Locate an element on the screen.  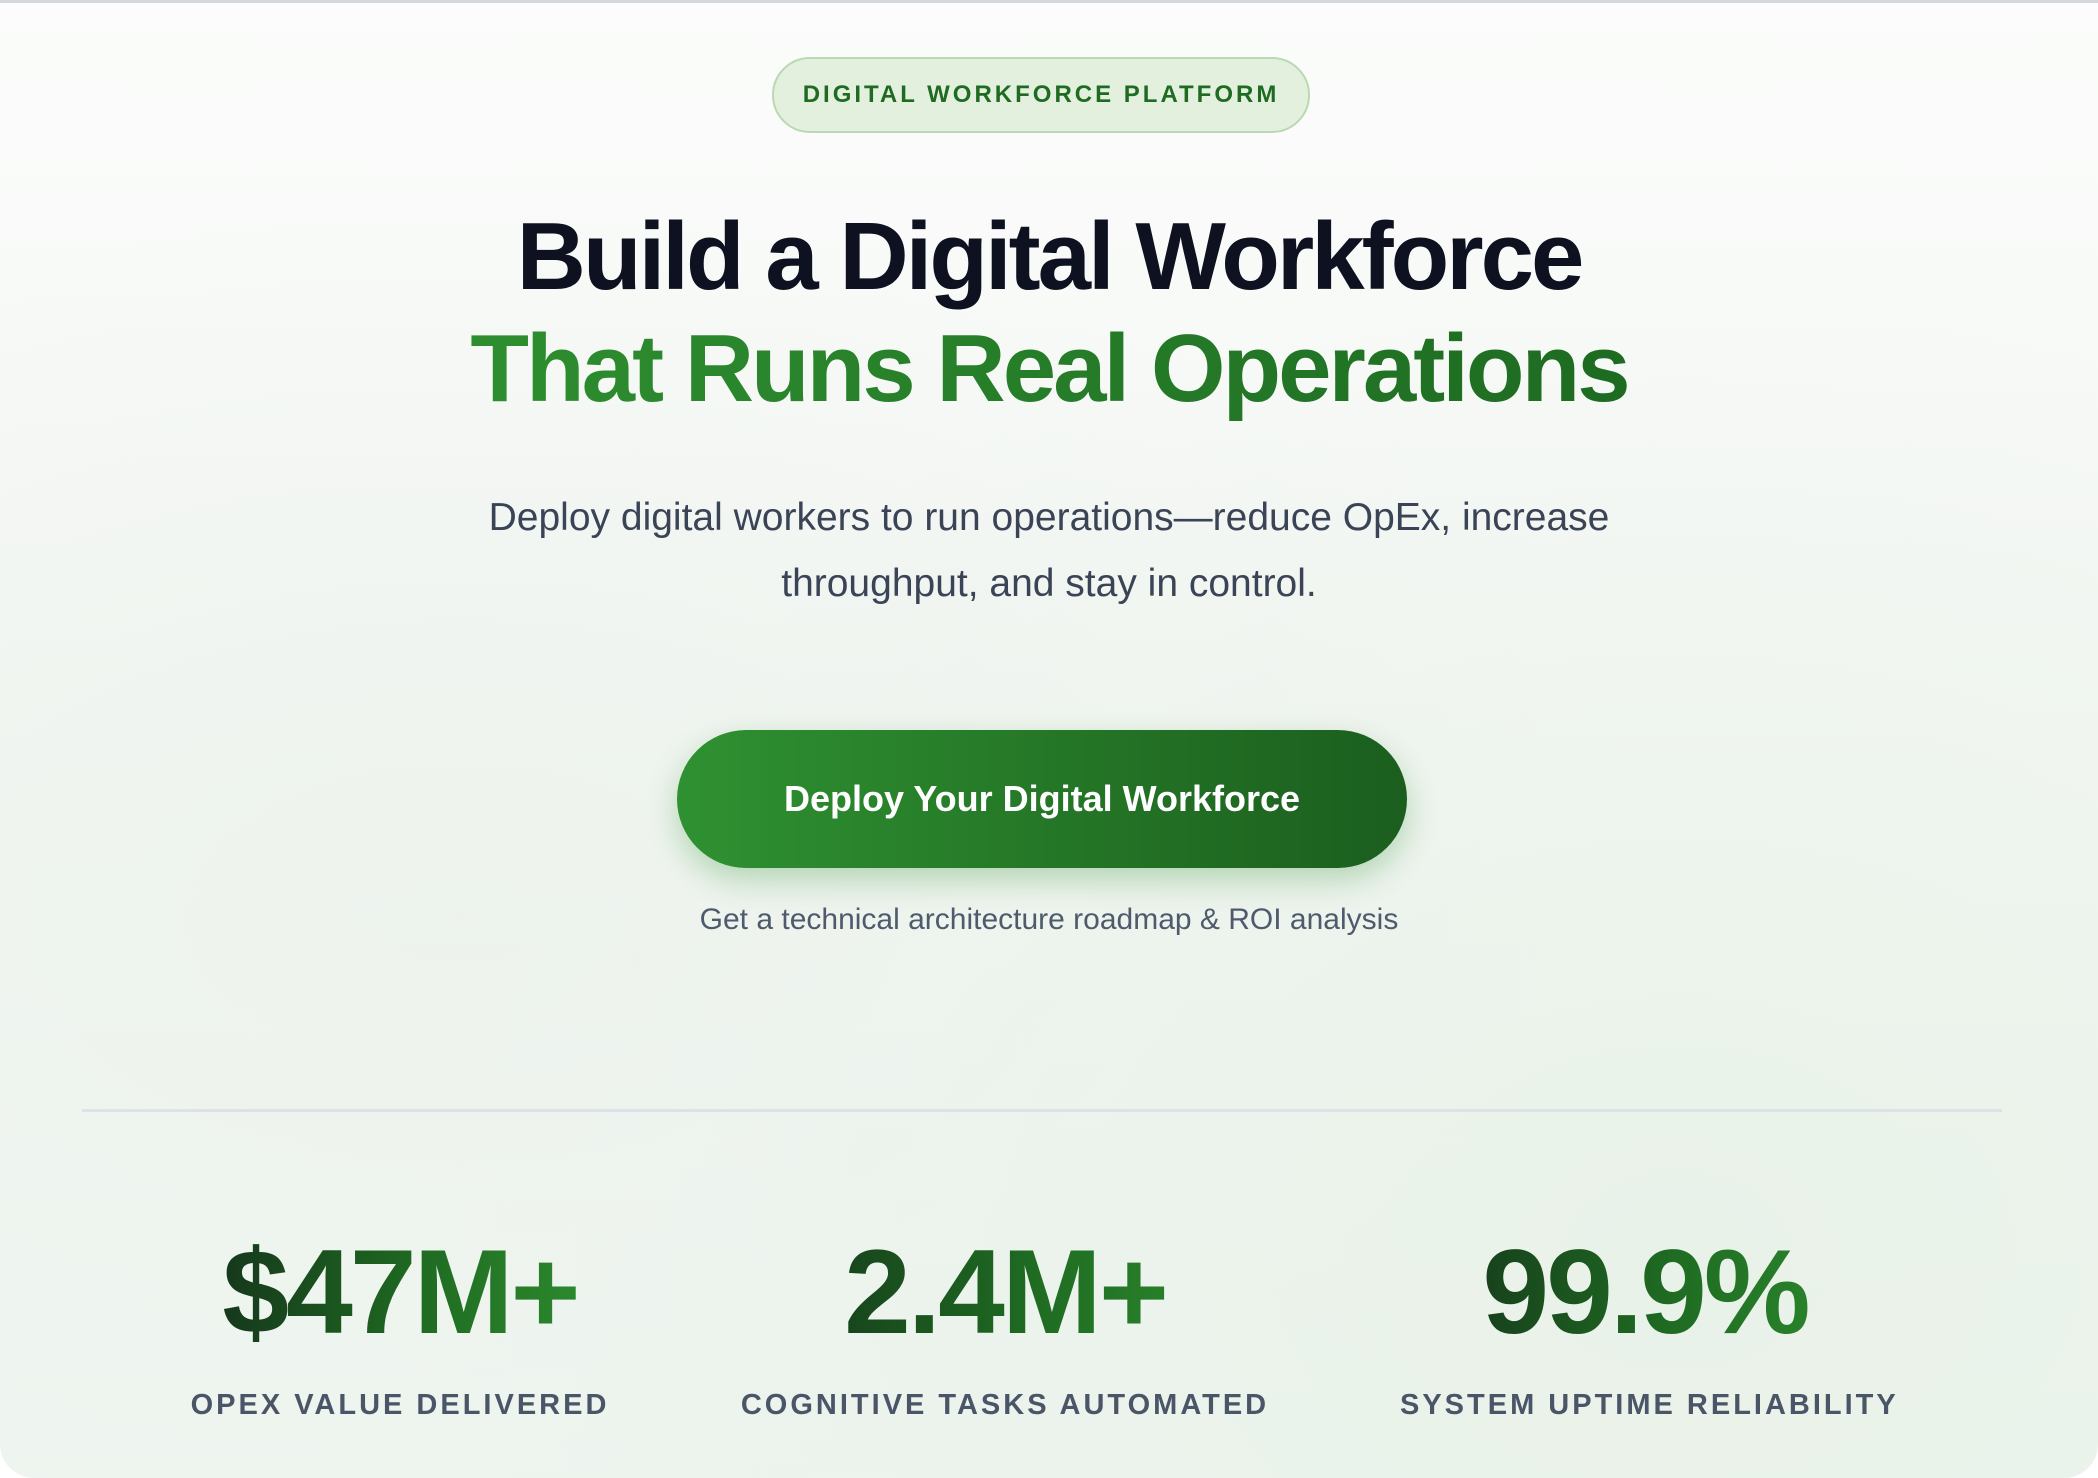
stat-tasks-value: 2.4M+ is located at coordinates (1005, 1292).